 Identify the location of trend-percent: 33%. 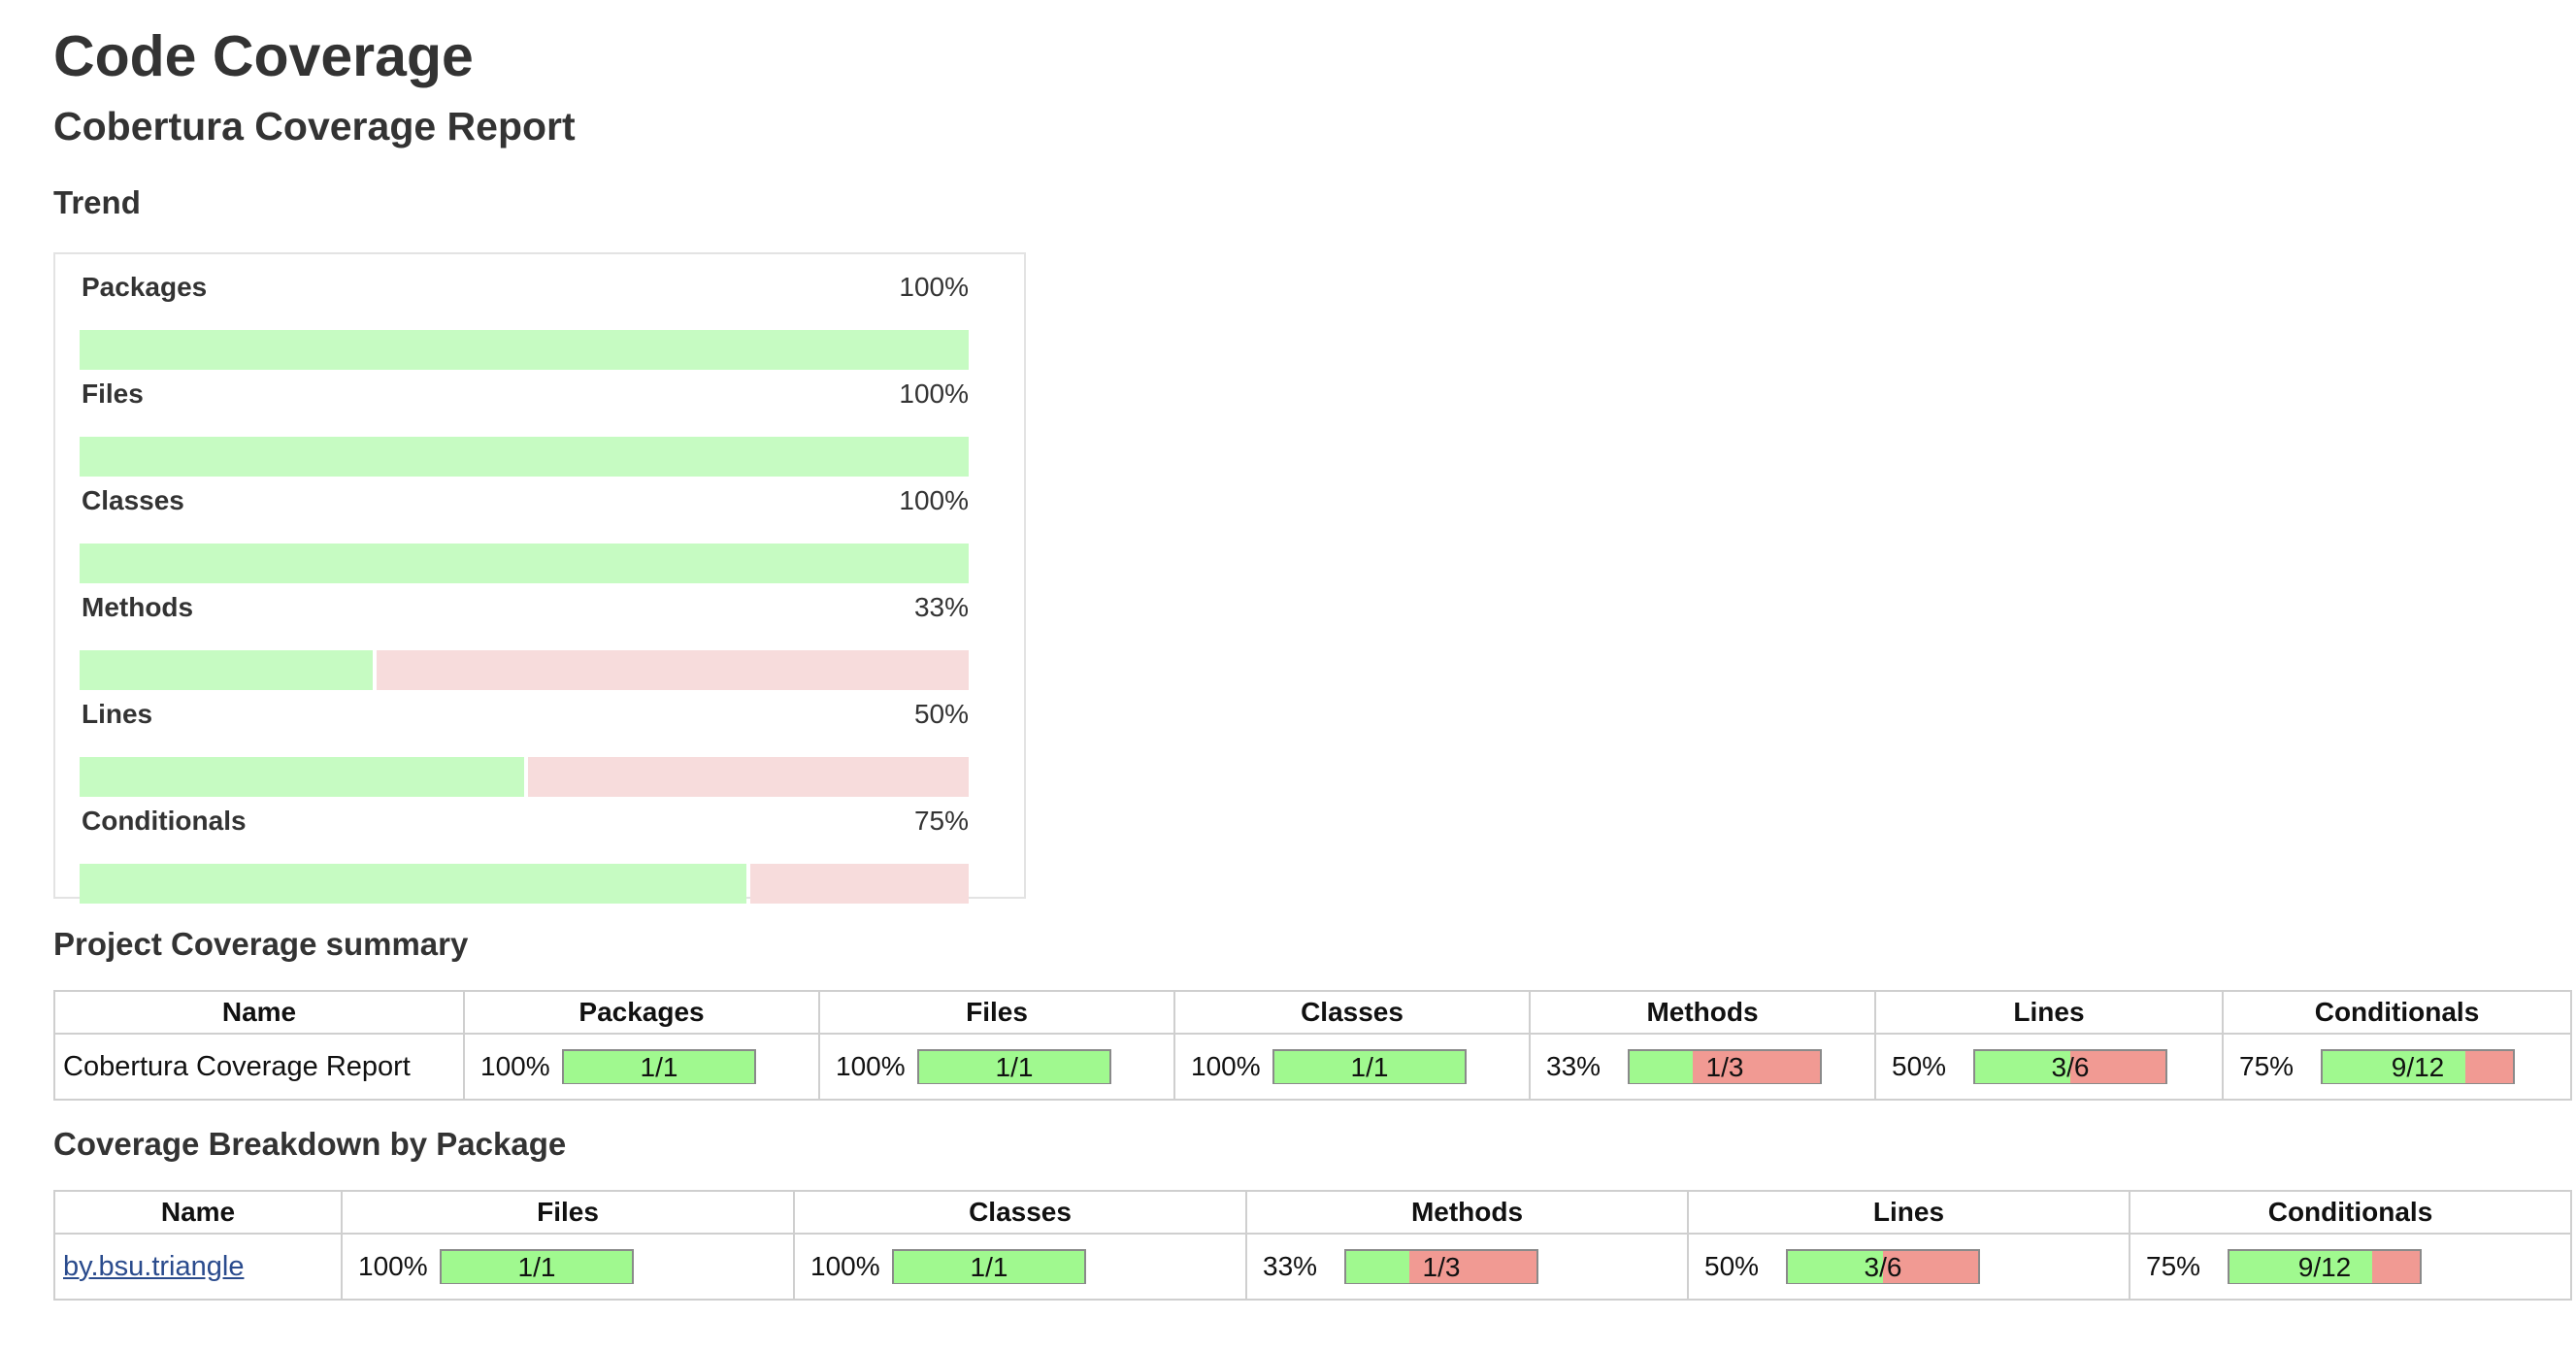
(941, 607).